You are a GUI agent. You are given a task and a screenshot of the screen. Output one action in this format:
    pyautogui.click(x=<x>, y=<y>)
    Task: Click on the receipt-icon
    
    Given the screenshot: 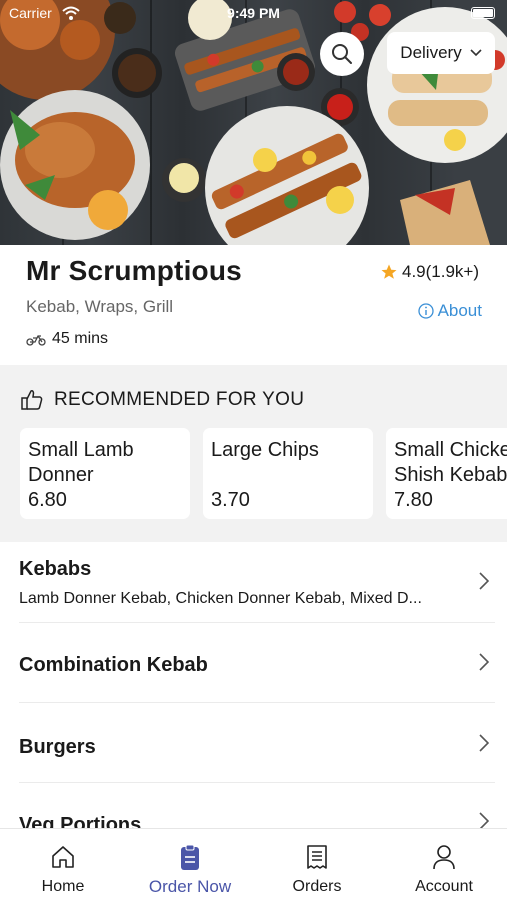 What is the action you would take?
    pyautogui.click(x=317, y=857)
    